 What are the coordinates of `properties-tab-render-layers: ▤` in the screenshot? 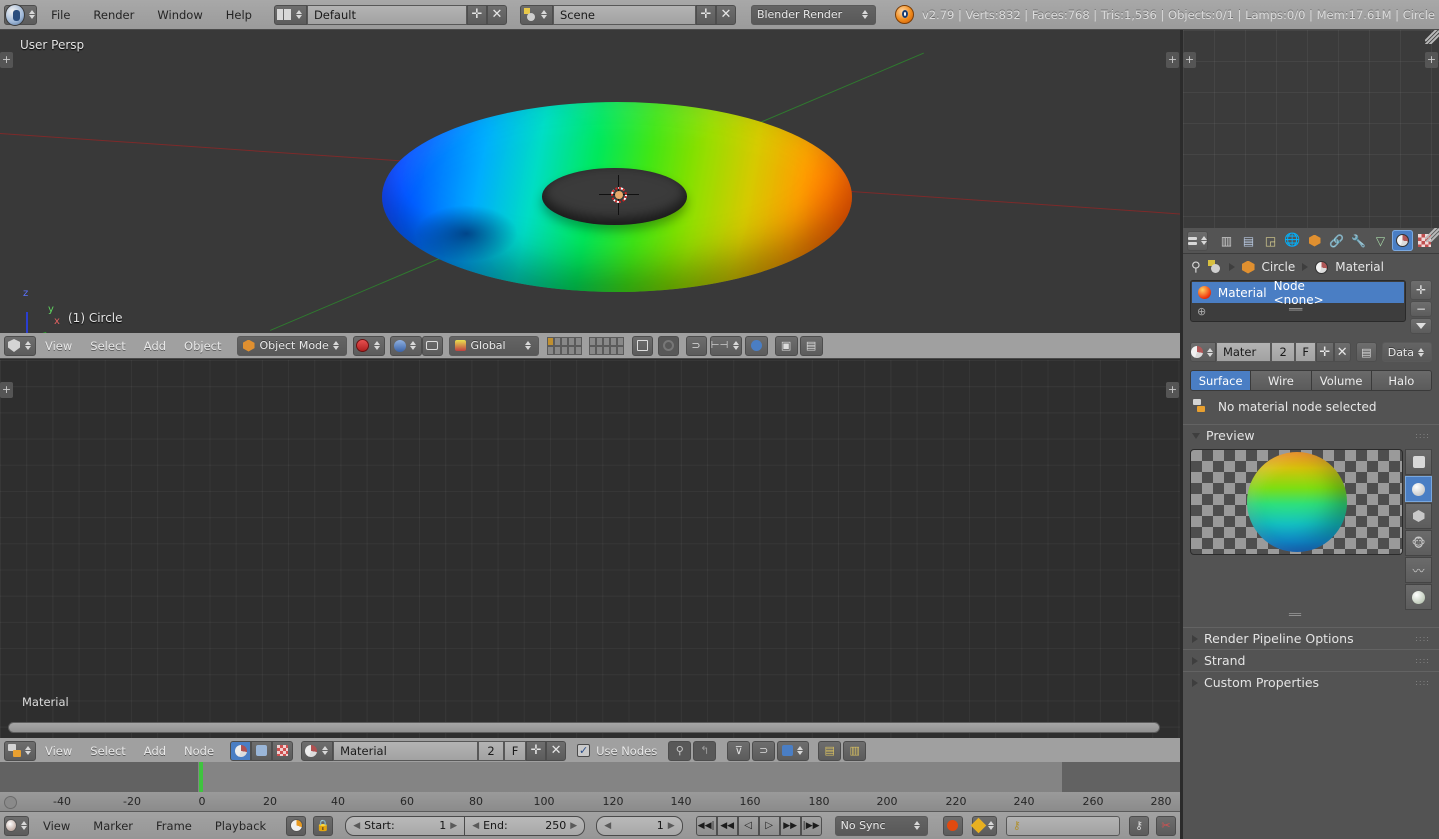 It's located at (1248, 240).